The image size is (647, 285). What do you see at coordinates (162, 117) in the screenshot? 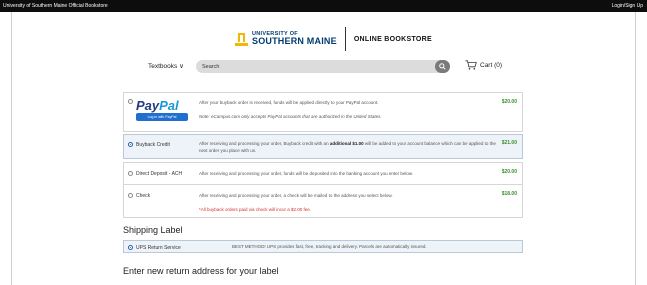
I see `paypal-login-button: Log in with PayPal` at bounding box center [162, 117].